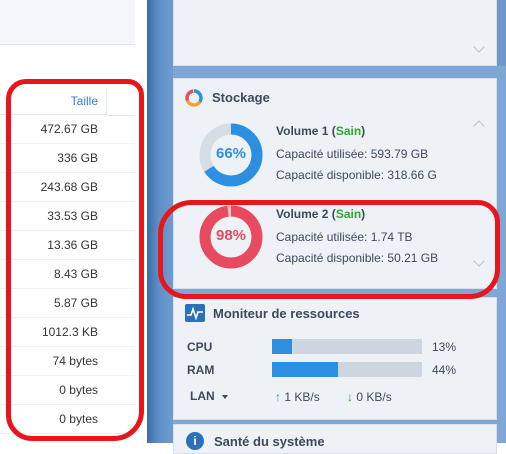 The image size is (506, 454). Describe the element at coordinates (412, 175) in the screenshot. I see `volume-1-free-value: 318.66 G` at that location.